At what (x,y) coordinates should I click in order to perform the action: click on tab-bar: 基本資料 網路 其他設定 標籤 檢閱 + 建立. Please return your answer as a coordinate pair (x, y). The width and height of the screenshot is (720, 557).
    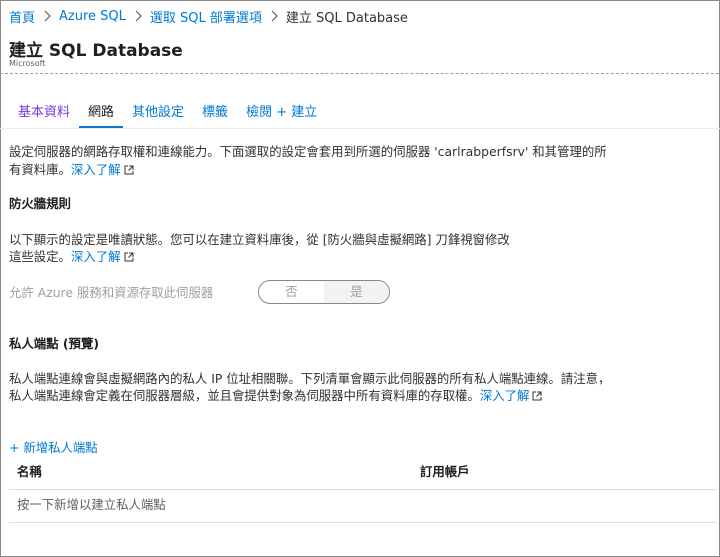
    Looking at the image, I should click on (167, 116).